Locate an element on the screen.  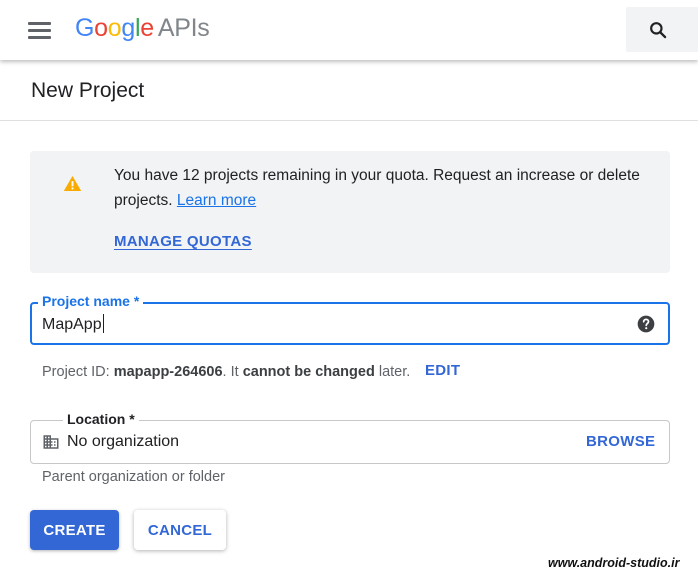
project-name-label: Project name * is located at coordinates (91, 301).